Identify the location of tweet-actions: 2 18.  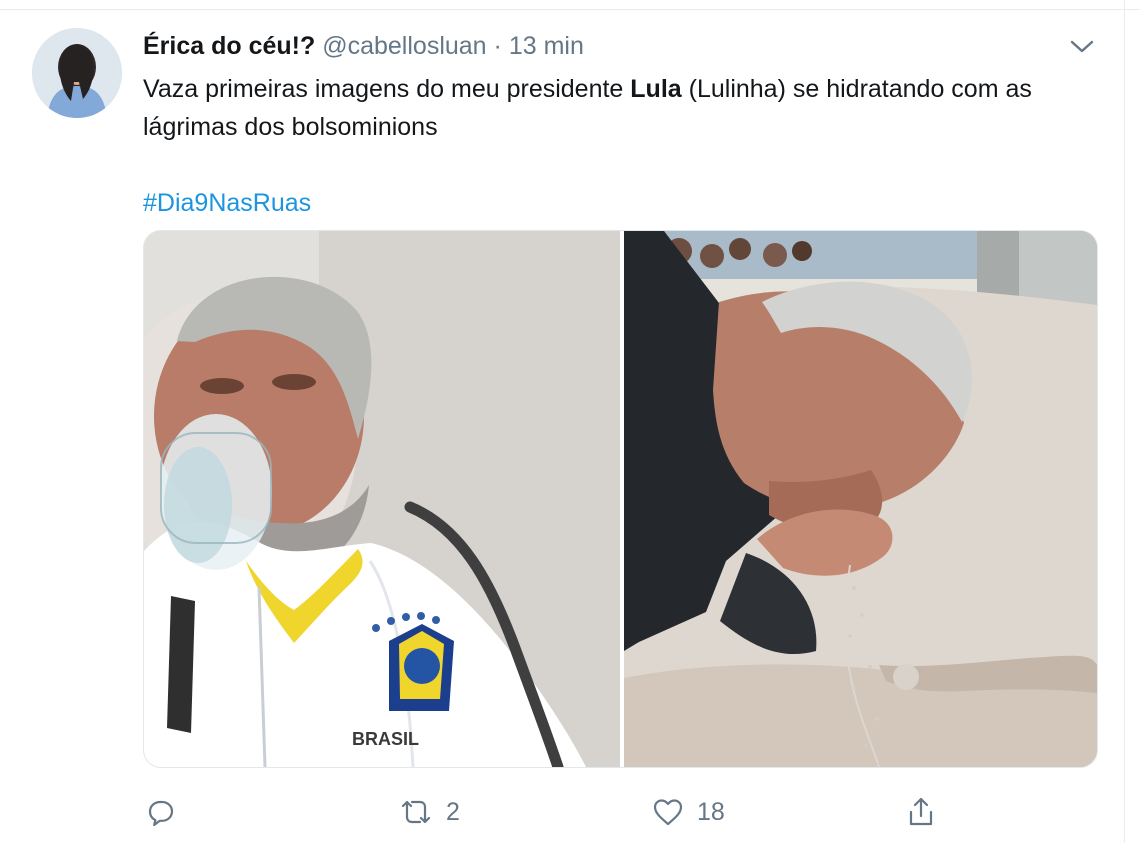
(570, 812).